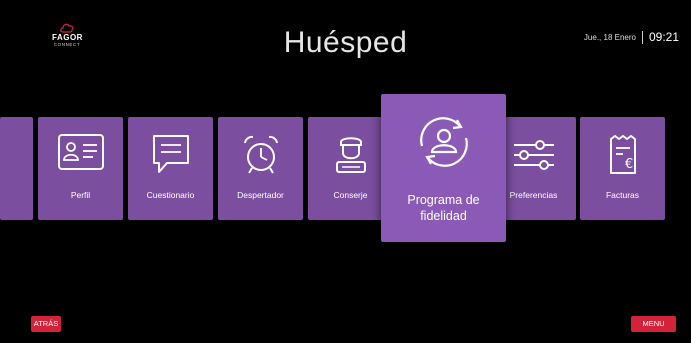 Image resolution: width=691 pixels, height=343 pixels. What do you see at coordinates (80, 195) in the screenshot?
I see `tile-label: Perfil` at bounding box center [80, 195].